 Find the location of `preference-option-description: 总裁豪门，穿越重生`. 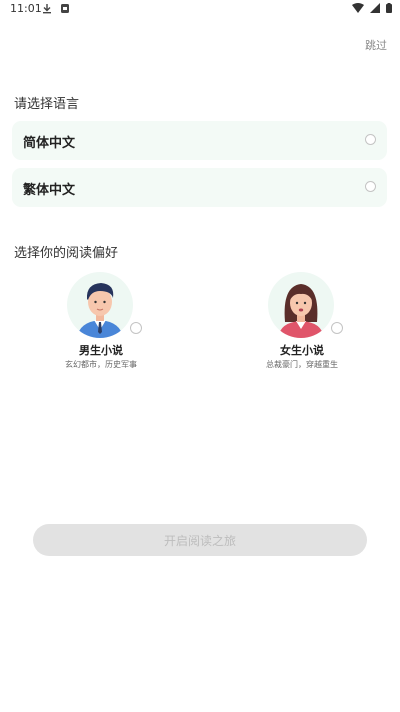

preference-option-description: 总裁豪门，穿越重生 is located at coordinates (302, 364).